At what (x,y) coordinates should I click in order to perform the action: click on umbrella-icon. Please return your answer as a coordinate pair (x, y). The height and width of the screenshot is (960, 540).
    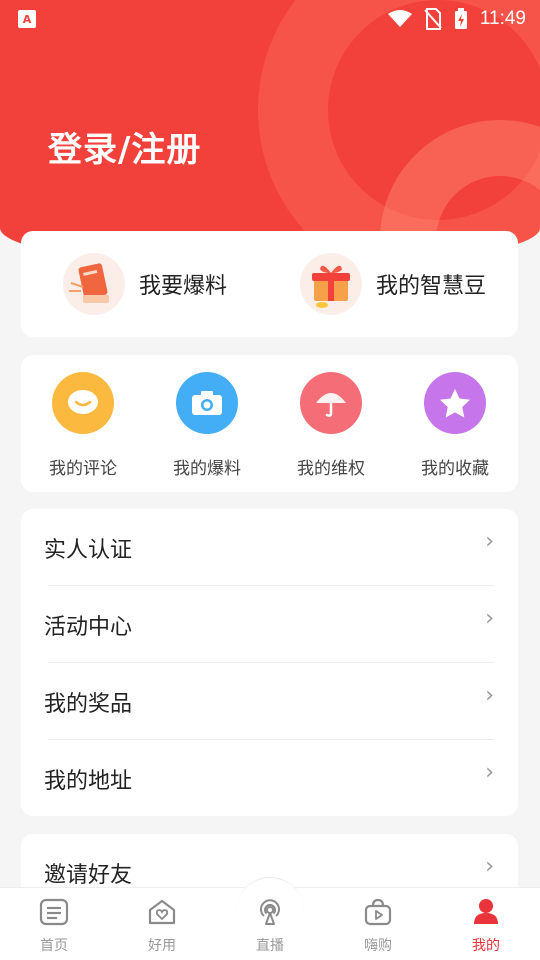
    Looking at the image, I should click on (331, 403).